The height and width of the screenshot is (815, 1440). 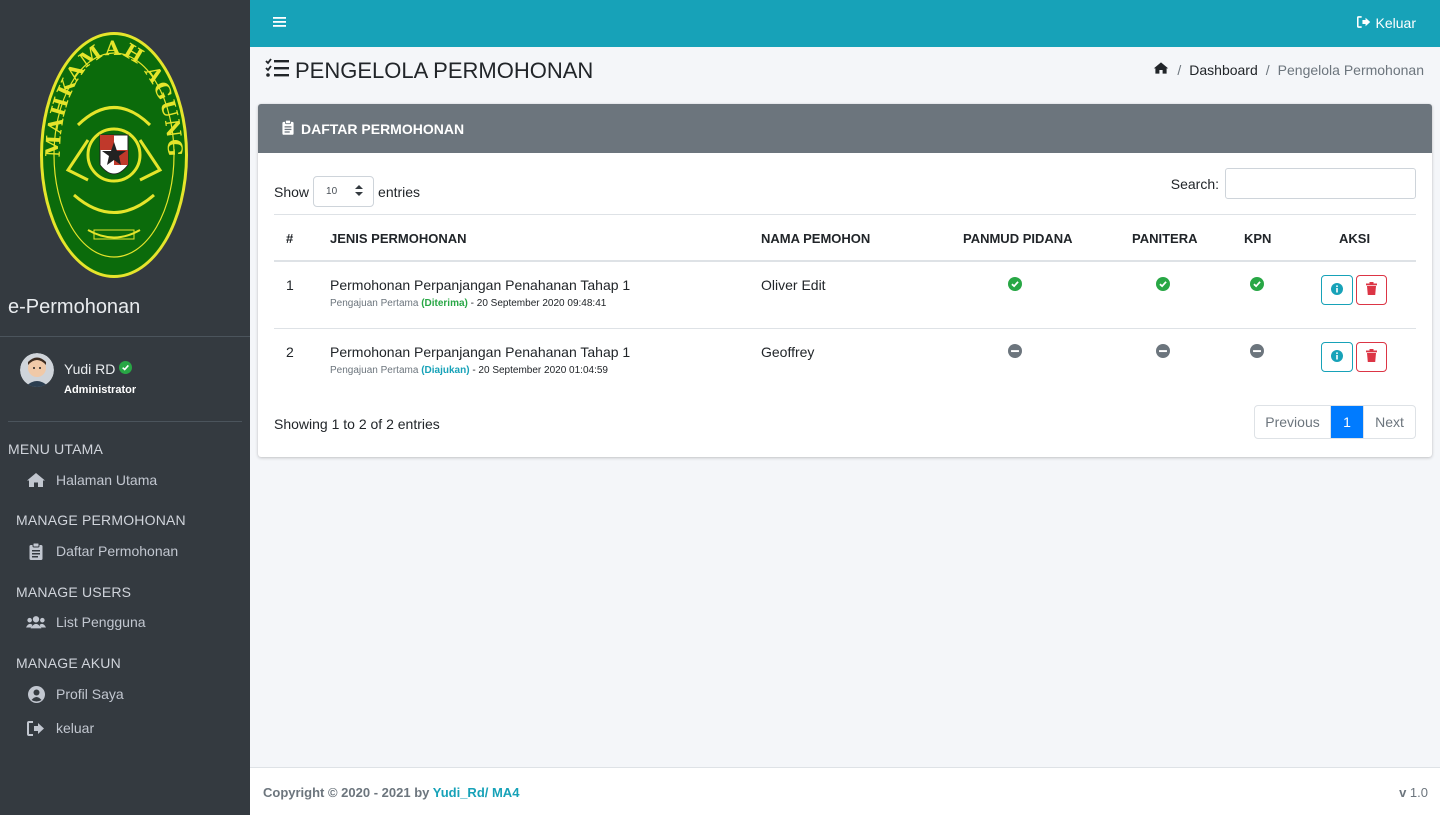 What do you see at coordinates (117, 551) in the screenshot?
I see `sidebar-item-label: Daftar Permohonan` at bounding box center [117, 551].